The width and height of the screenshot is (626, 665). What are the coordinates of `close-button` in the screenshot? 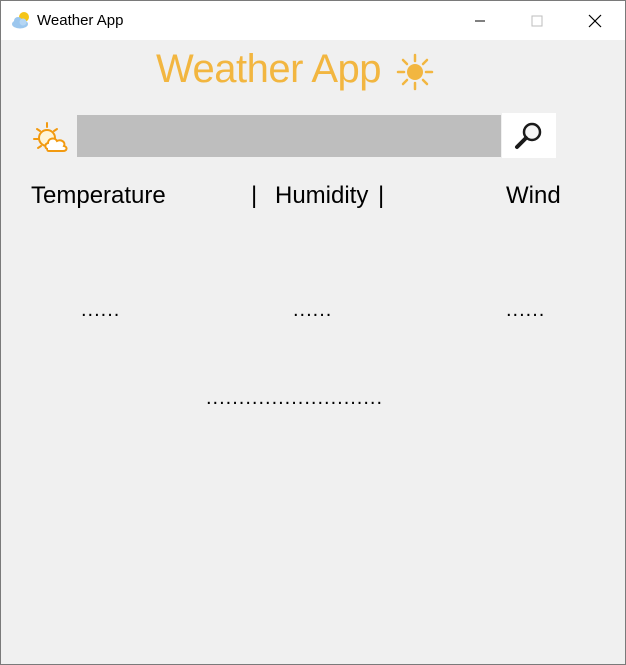 It's located at (595, 20).